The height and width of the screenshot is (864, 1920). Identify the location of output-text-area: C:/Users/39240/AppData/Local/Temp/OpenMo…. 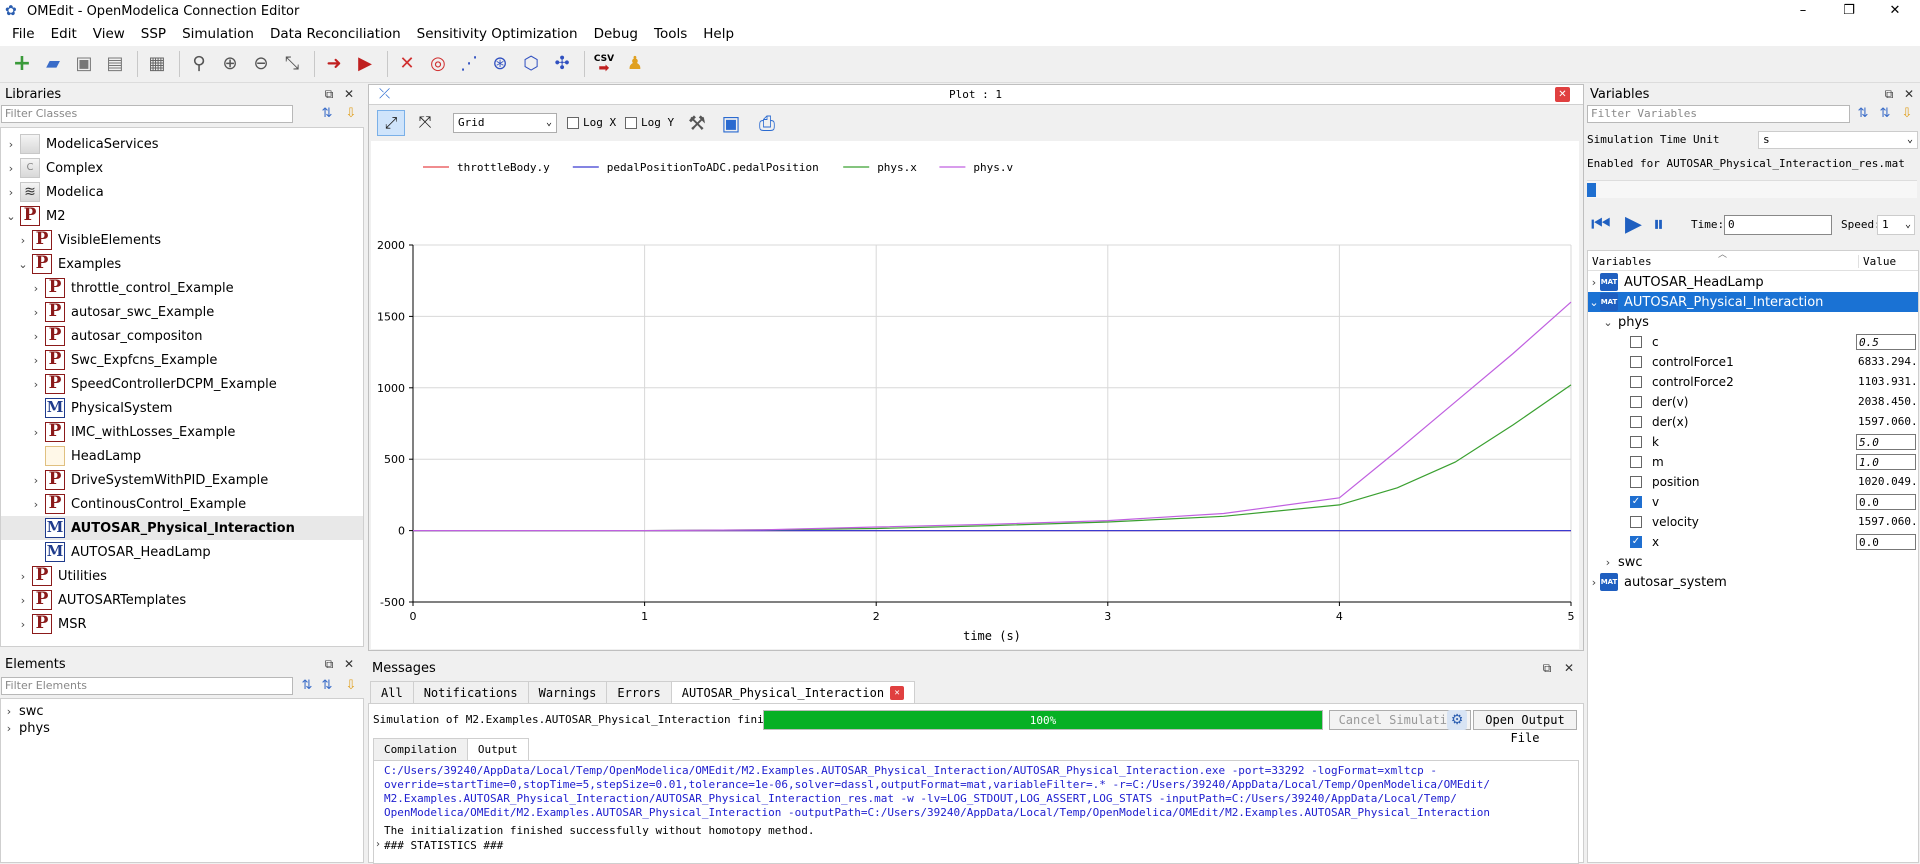
(976, 812).